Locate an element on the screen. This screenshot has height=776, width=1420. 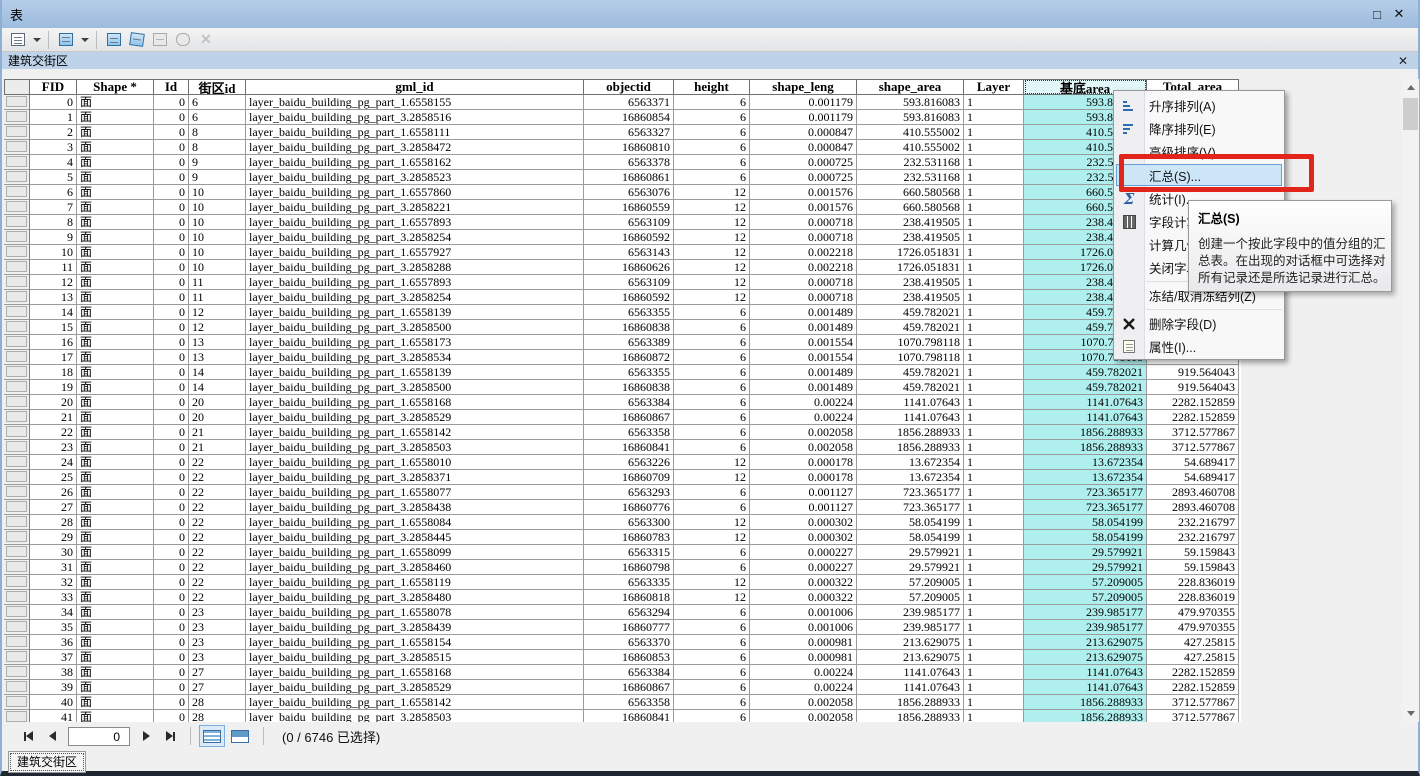
cell: 22 is located at coordinates (217, 492).